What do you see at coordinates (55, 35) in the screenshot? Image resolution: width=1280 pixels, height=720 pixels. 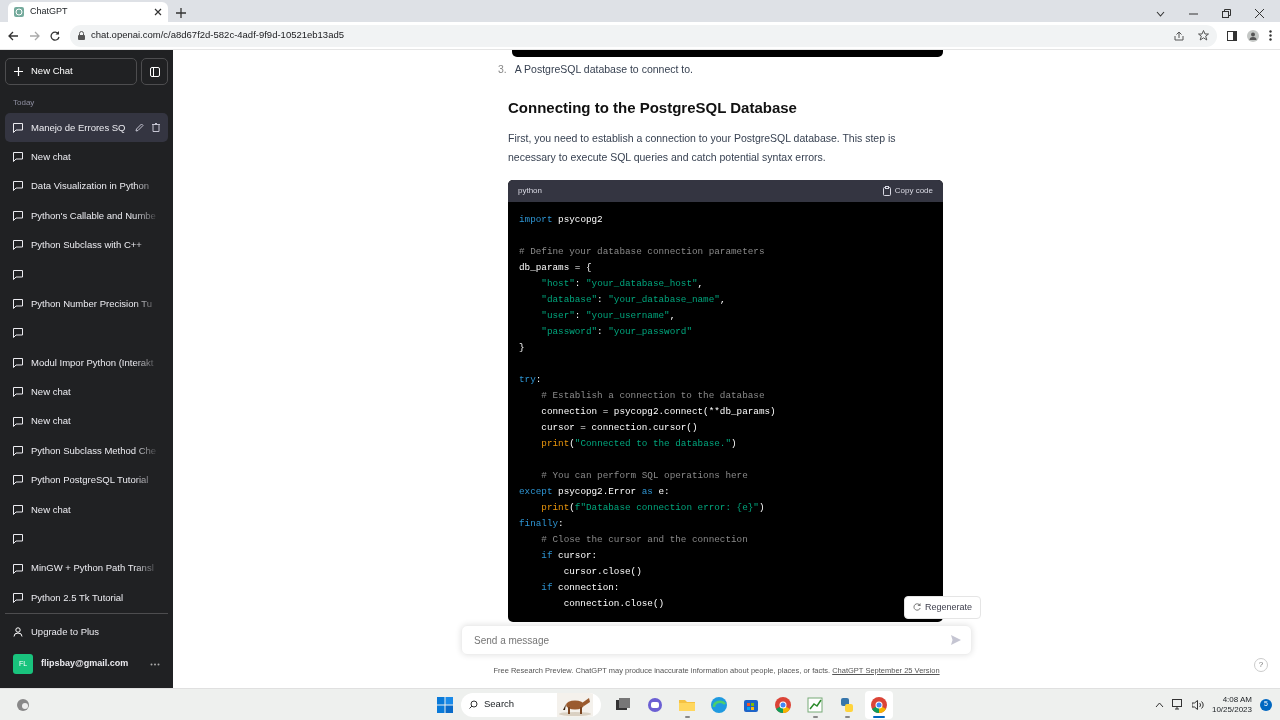 I see `reload-icon` at bounding box center [55, 35].